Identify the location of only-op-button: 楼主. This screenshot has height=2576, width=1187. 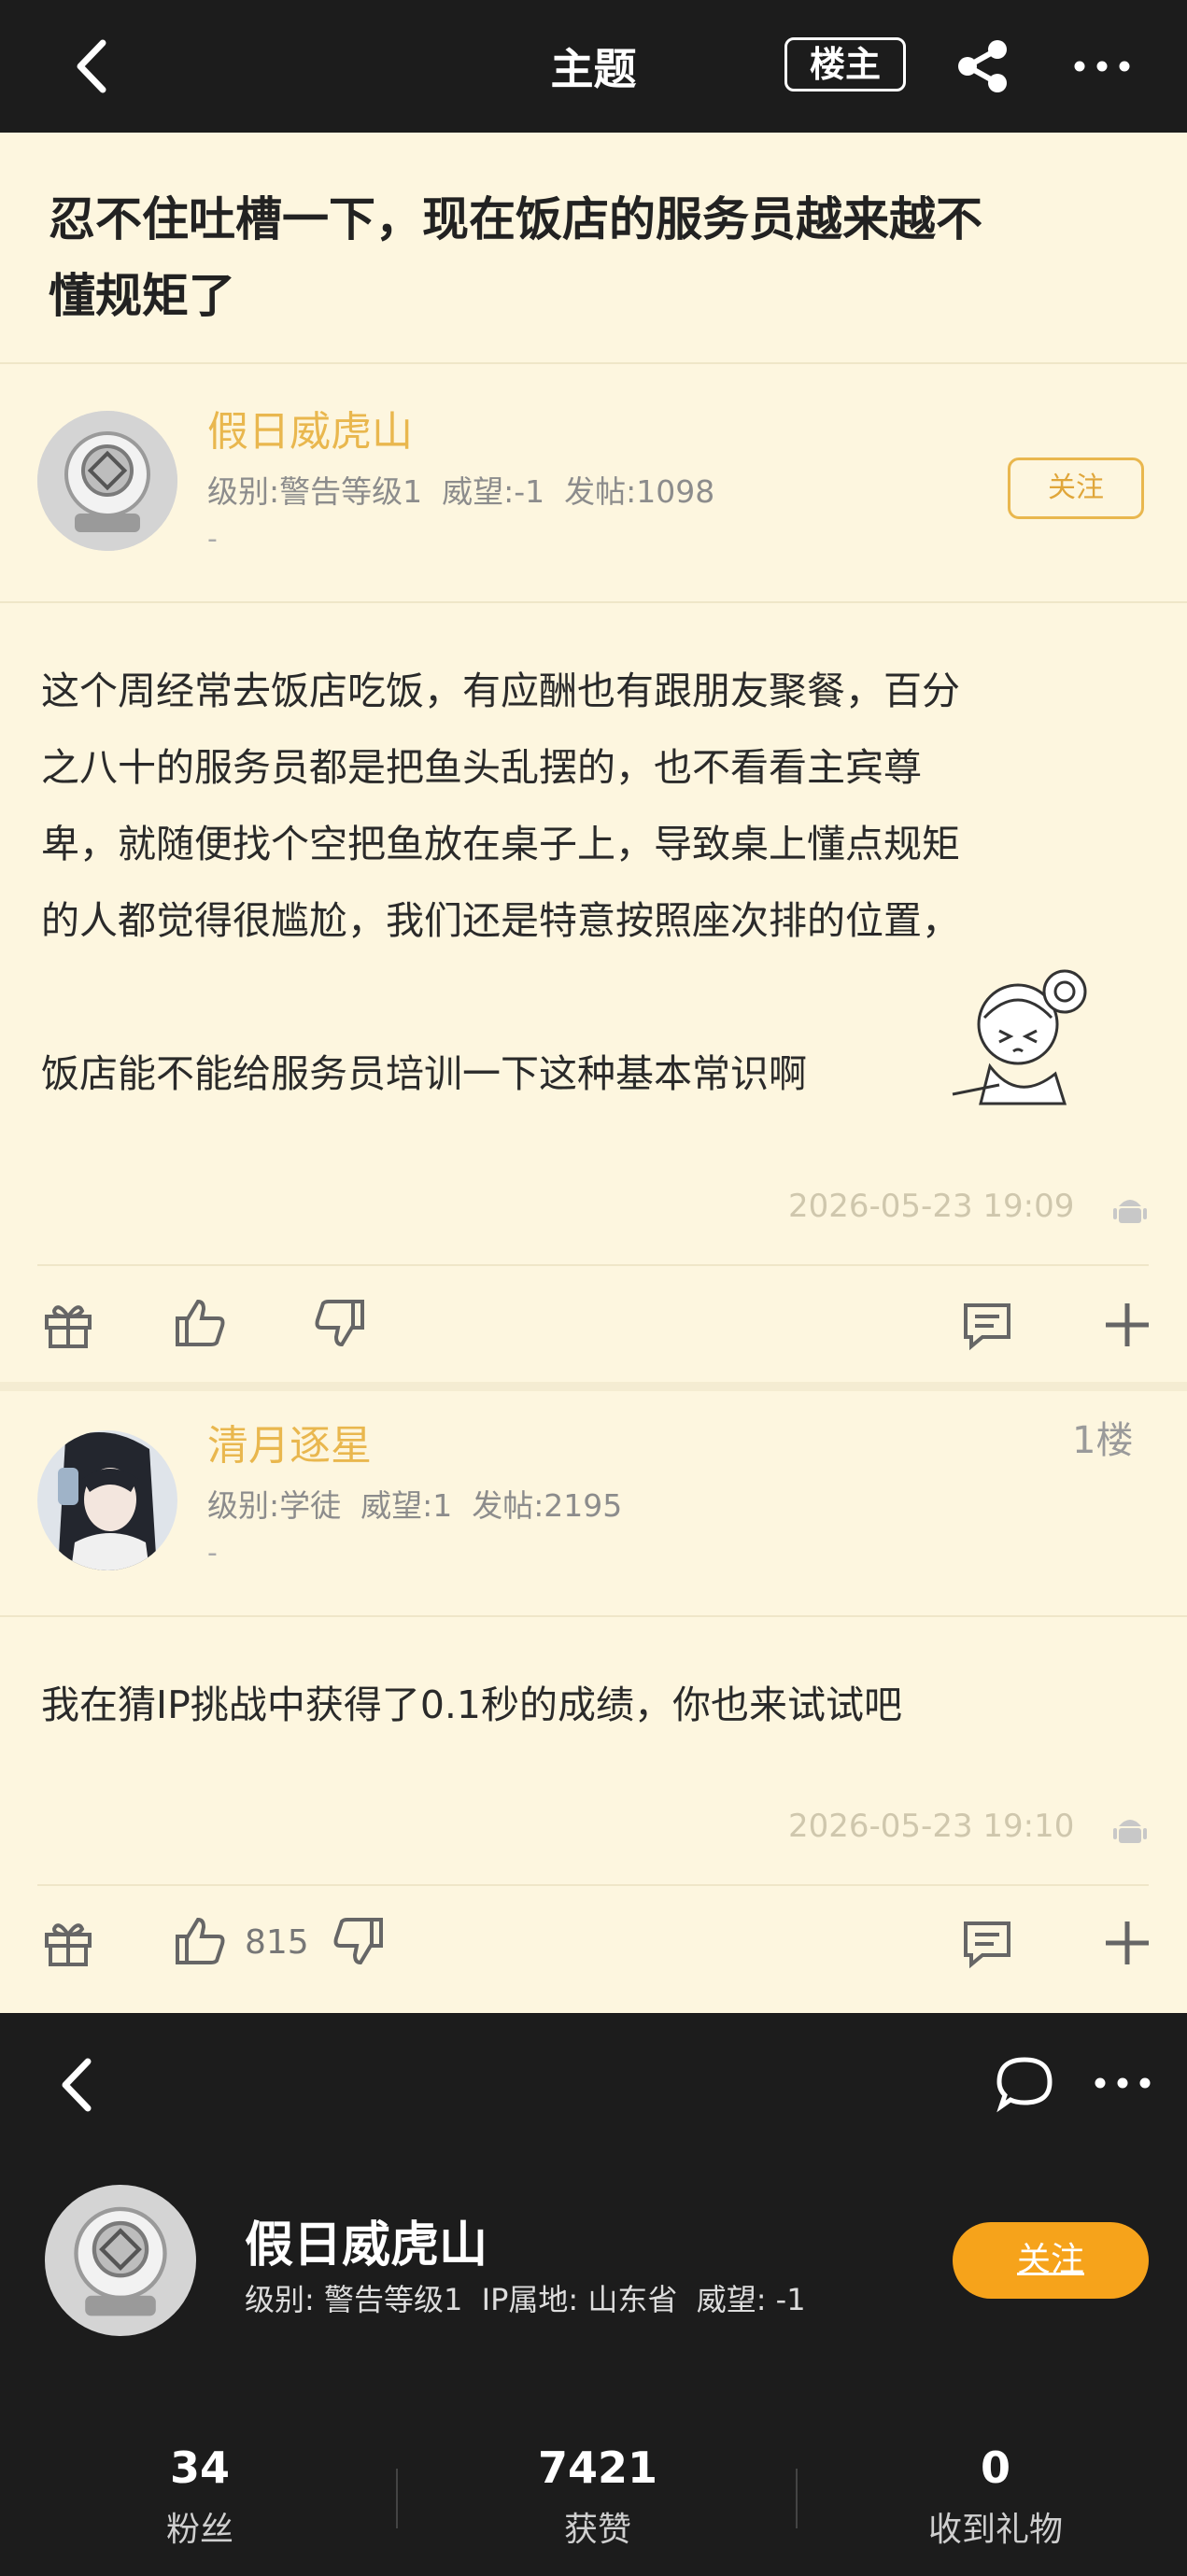
(845, 64).